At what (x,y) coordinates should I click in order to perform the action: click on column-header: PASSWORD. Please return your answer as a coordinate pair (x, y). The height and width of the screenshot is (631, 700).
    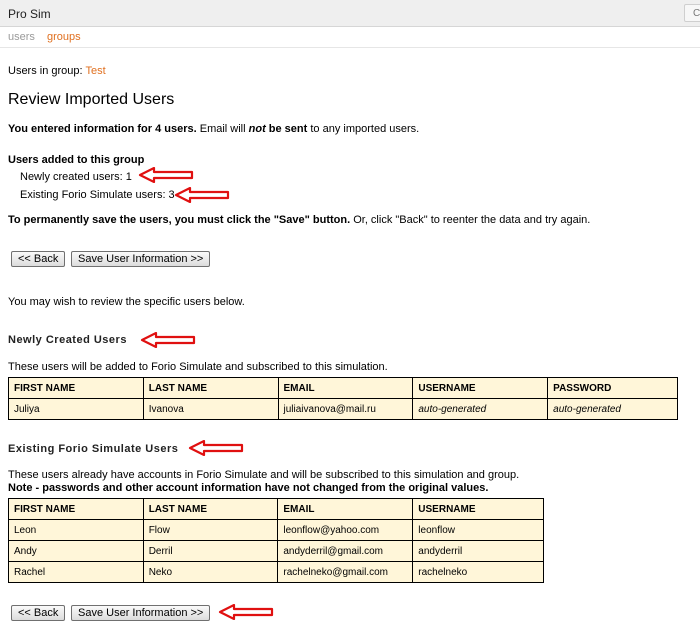
    Looking at the image, I should click on (612, 388).